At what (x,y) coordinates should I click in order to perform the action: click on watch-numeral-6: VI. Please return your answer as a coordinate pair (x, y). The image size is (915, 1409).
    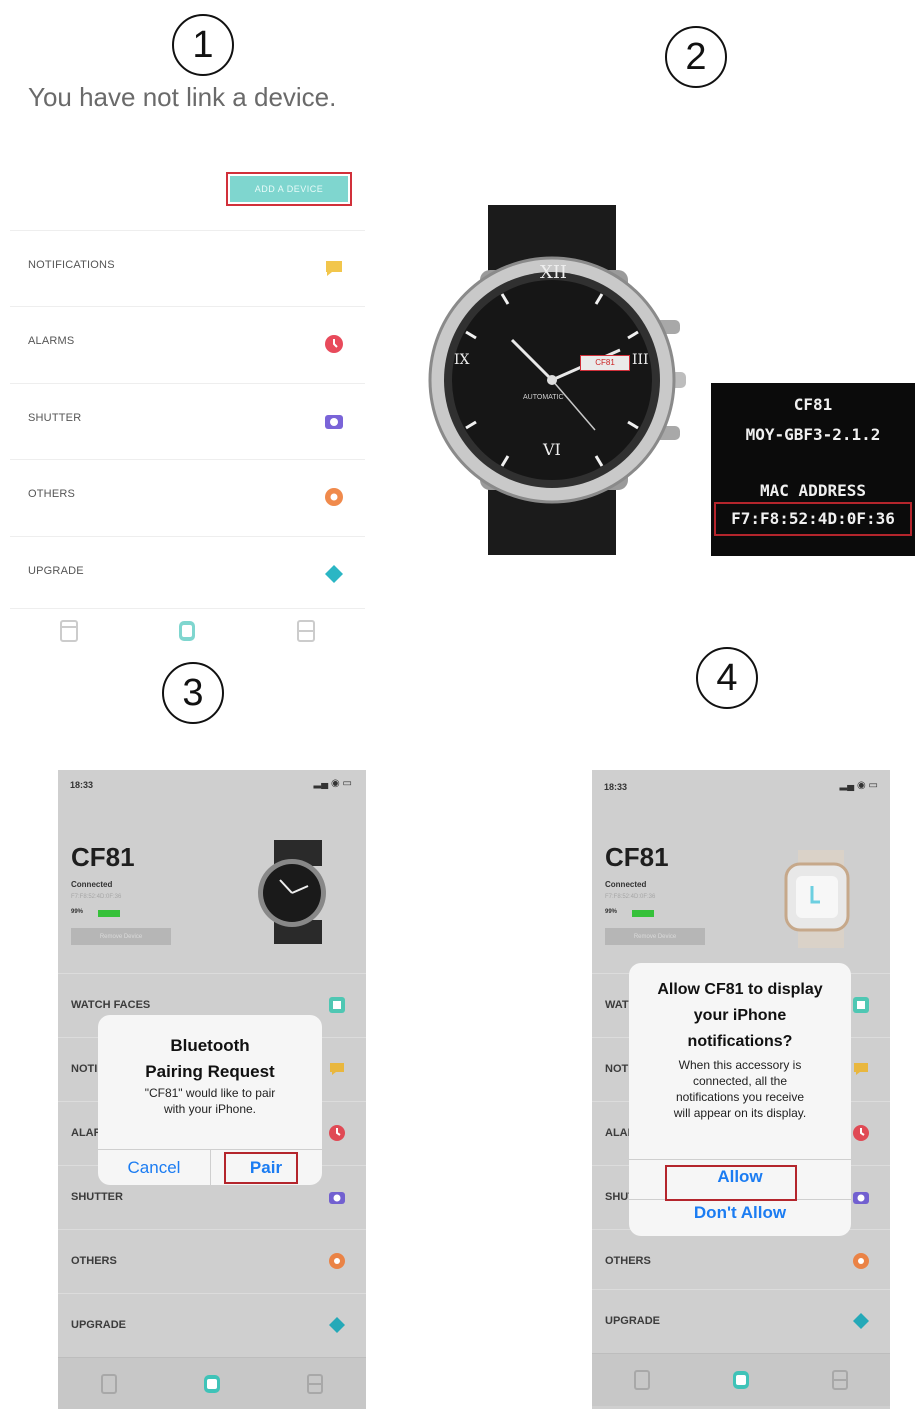
    Looking at the image, I should click on (552, 449).